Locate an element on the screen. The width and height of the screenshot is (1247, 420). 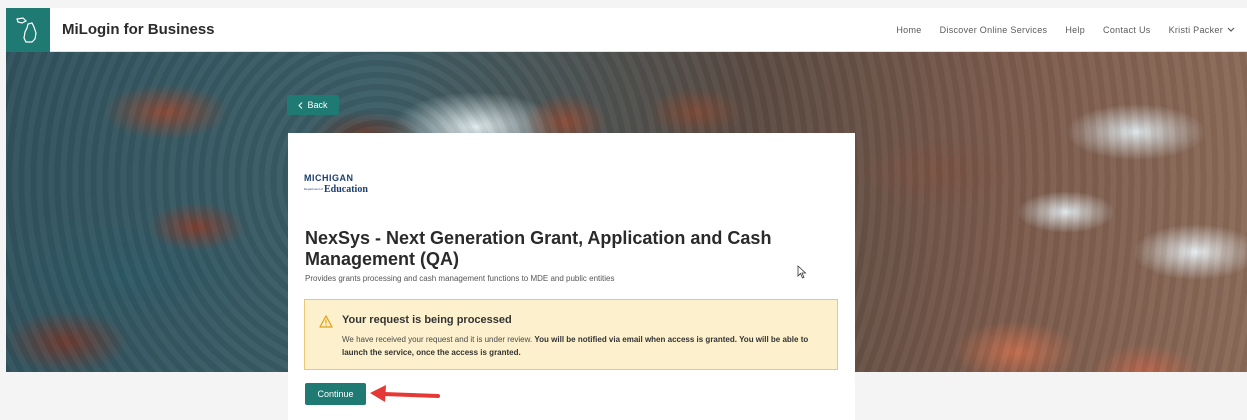
logo-line0: Department of is located at coordinates (314, 189).